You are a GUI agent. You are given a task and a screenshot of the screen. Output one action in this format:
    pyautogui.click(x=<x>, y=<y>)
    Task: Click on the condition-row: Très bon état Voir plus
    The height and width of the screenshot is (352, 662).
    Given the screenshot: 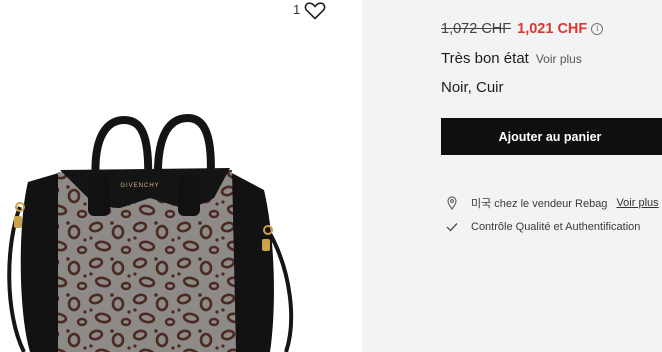 What is the action you would take?
    pyautogui.click(x=511, y=58)
    